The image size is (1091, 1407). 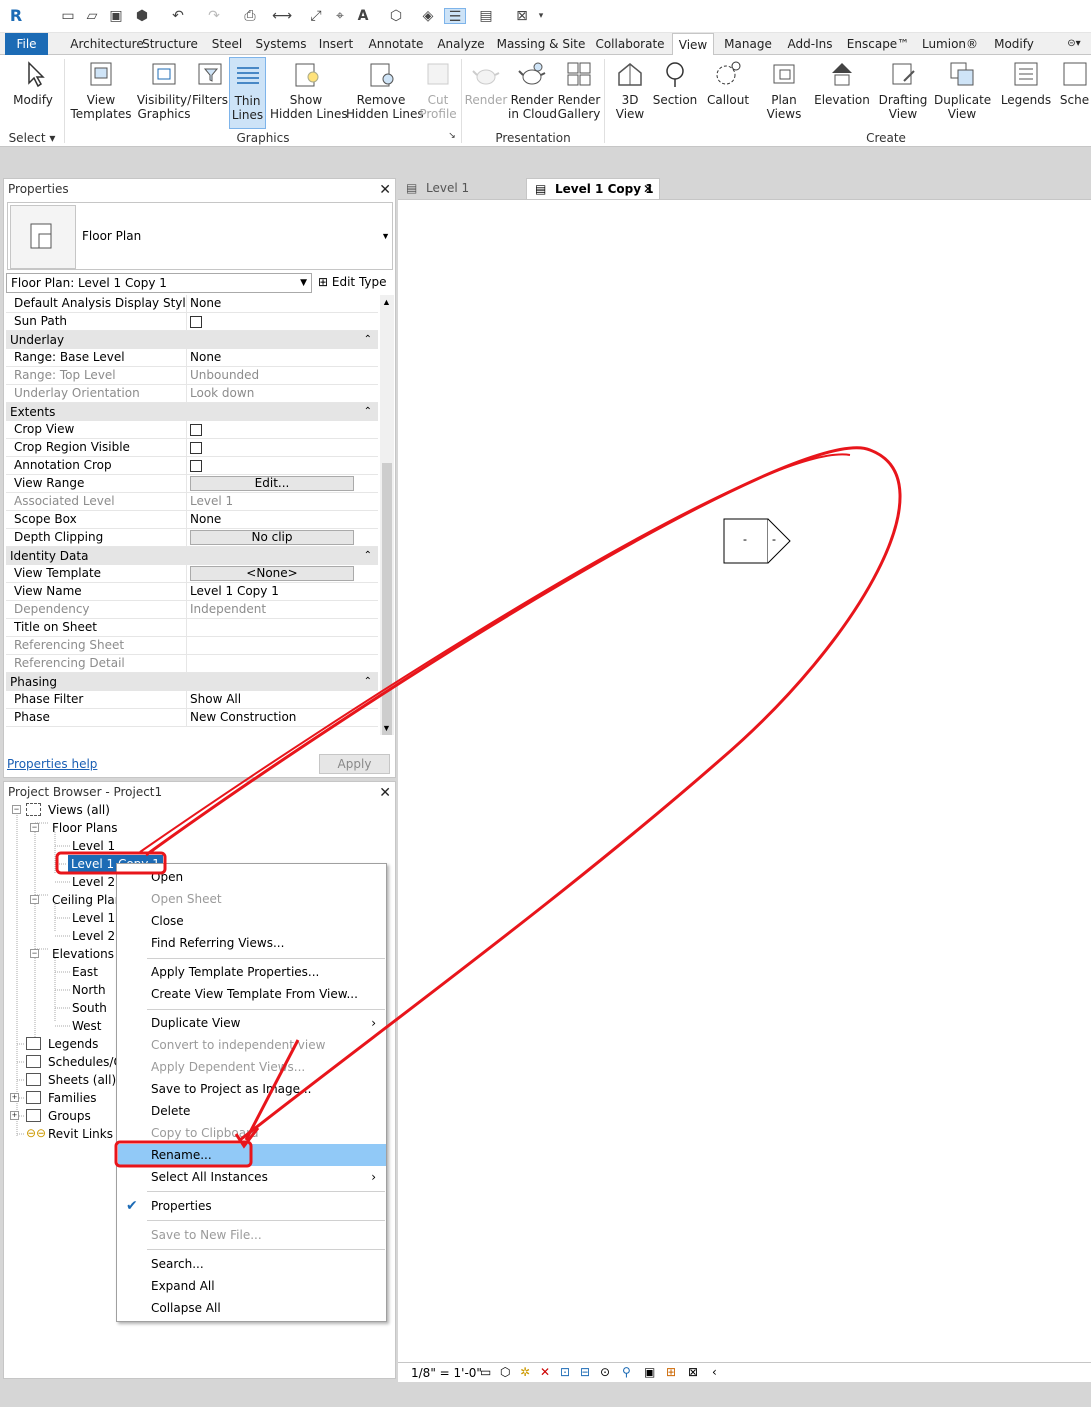 What do you see at coordinates (79, 810) in the screenshot?
I see `browser-tree-item: Views (all)` at bounding box center [79, 810].